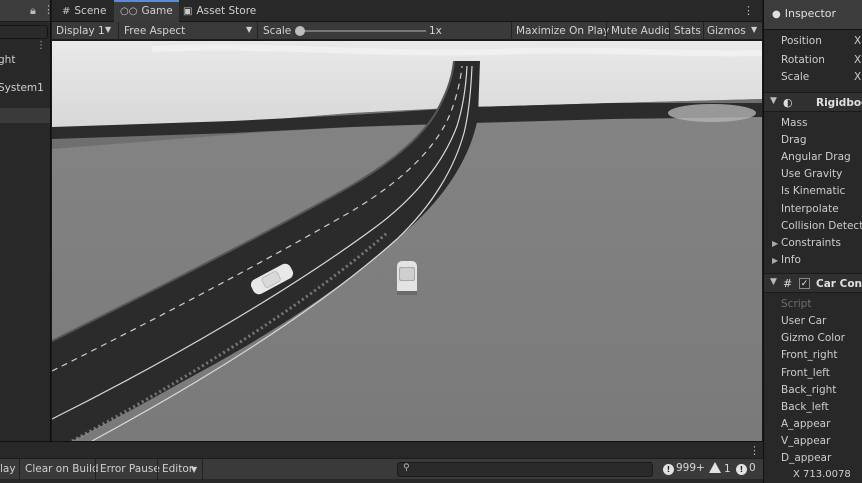 Image resolution: width=862 pixels, height=483 pixels. I want to click on error-icon: !, so click(741, 469).